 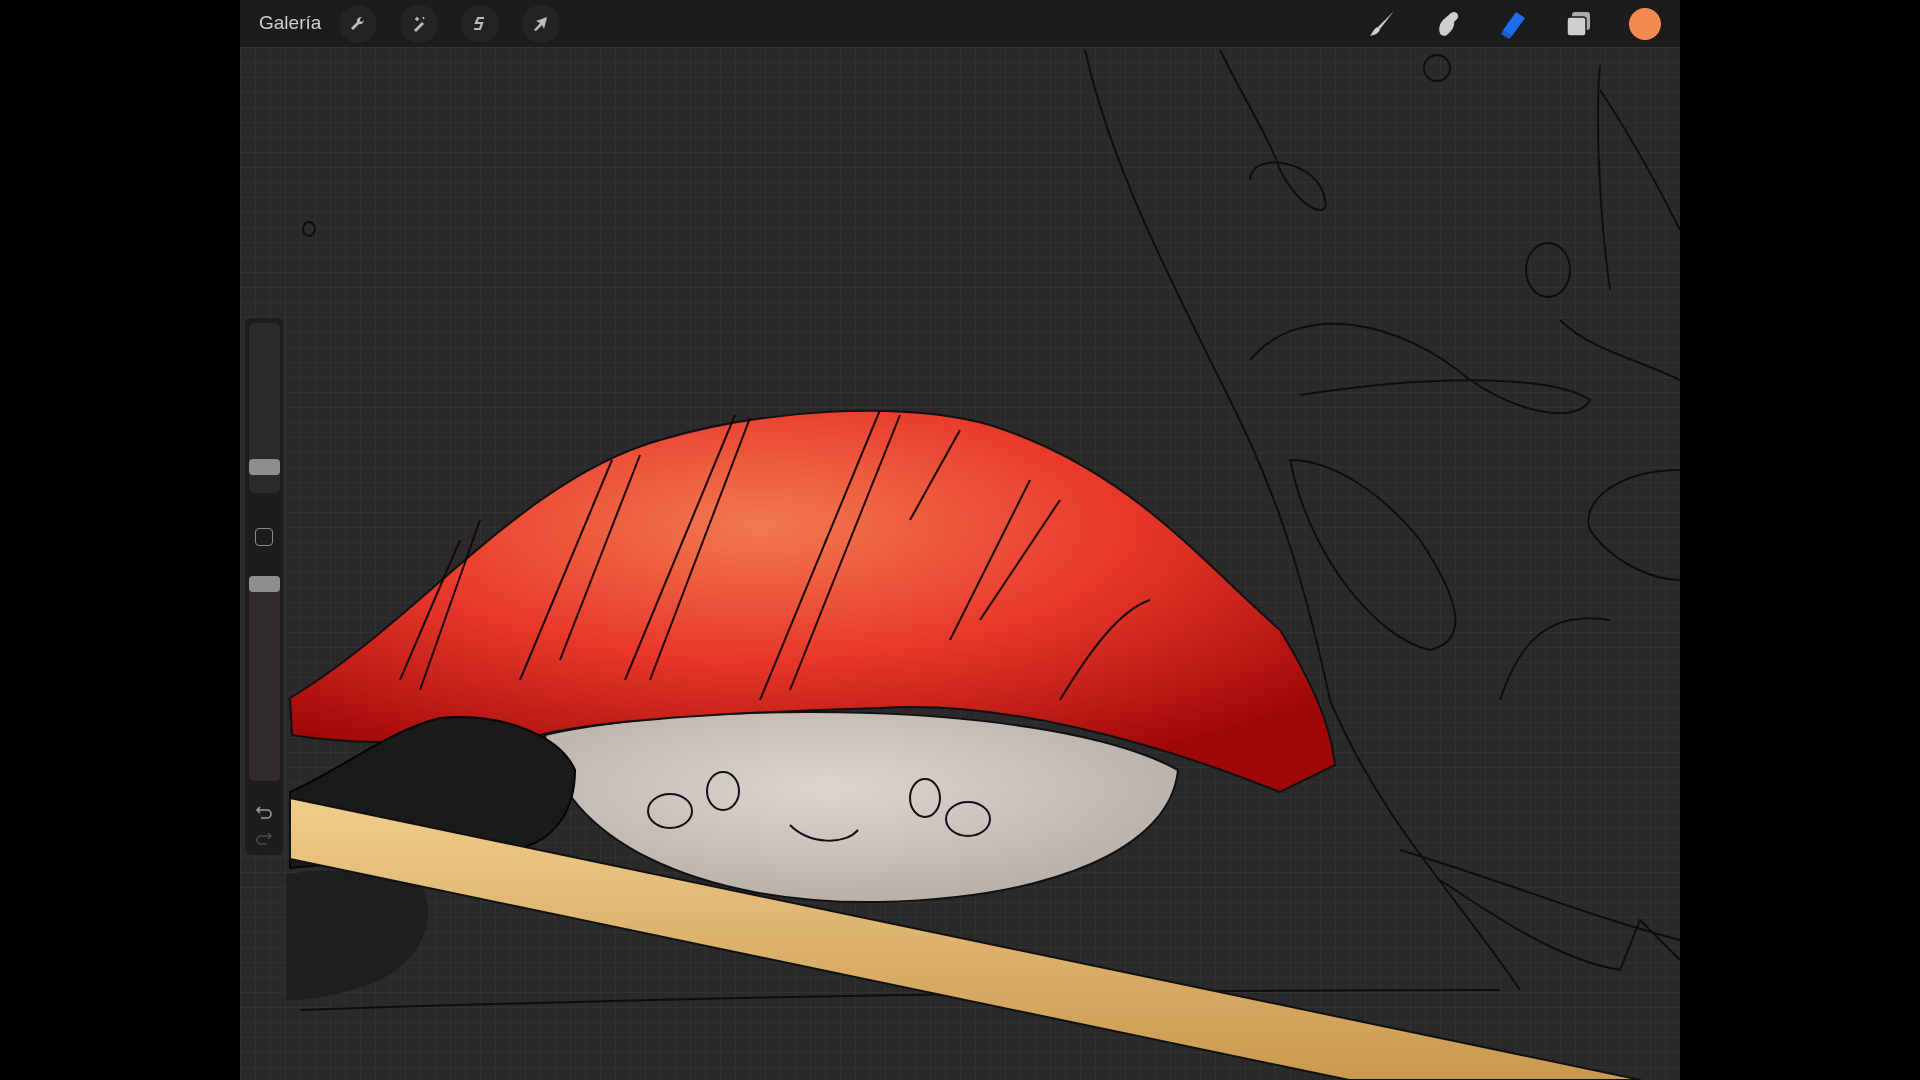 I want to click on brush-size-slider, so click(x=264, y=408).